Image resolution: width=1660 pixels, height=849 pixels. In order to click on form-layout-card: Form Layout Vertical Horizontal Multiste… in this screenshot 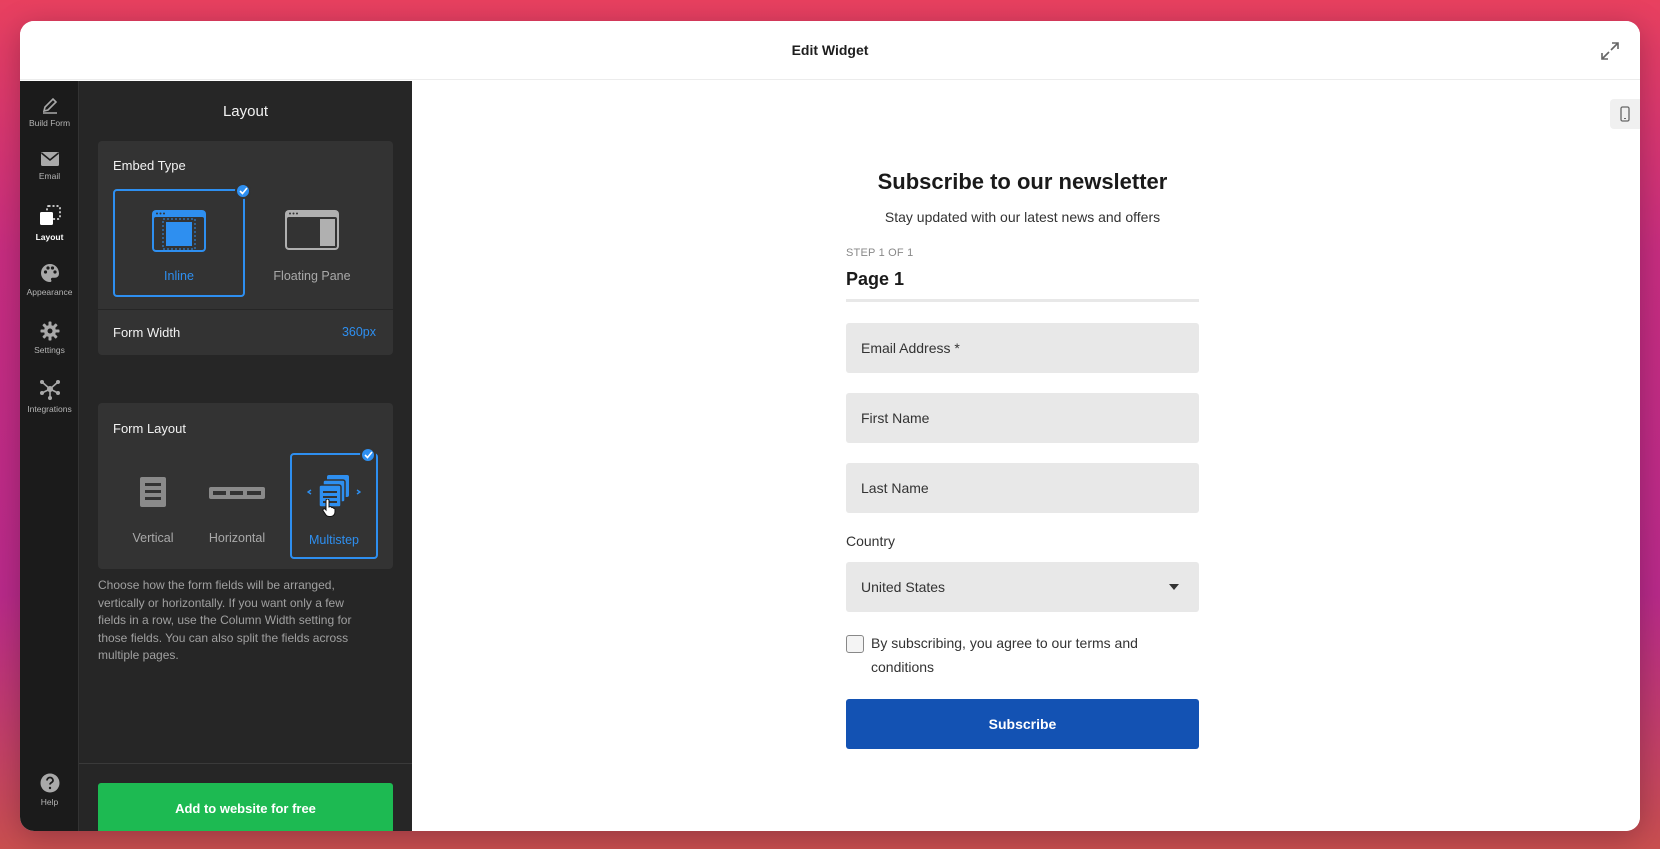, I will do `click(245, 486)`.